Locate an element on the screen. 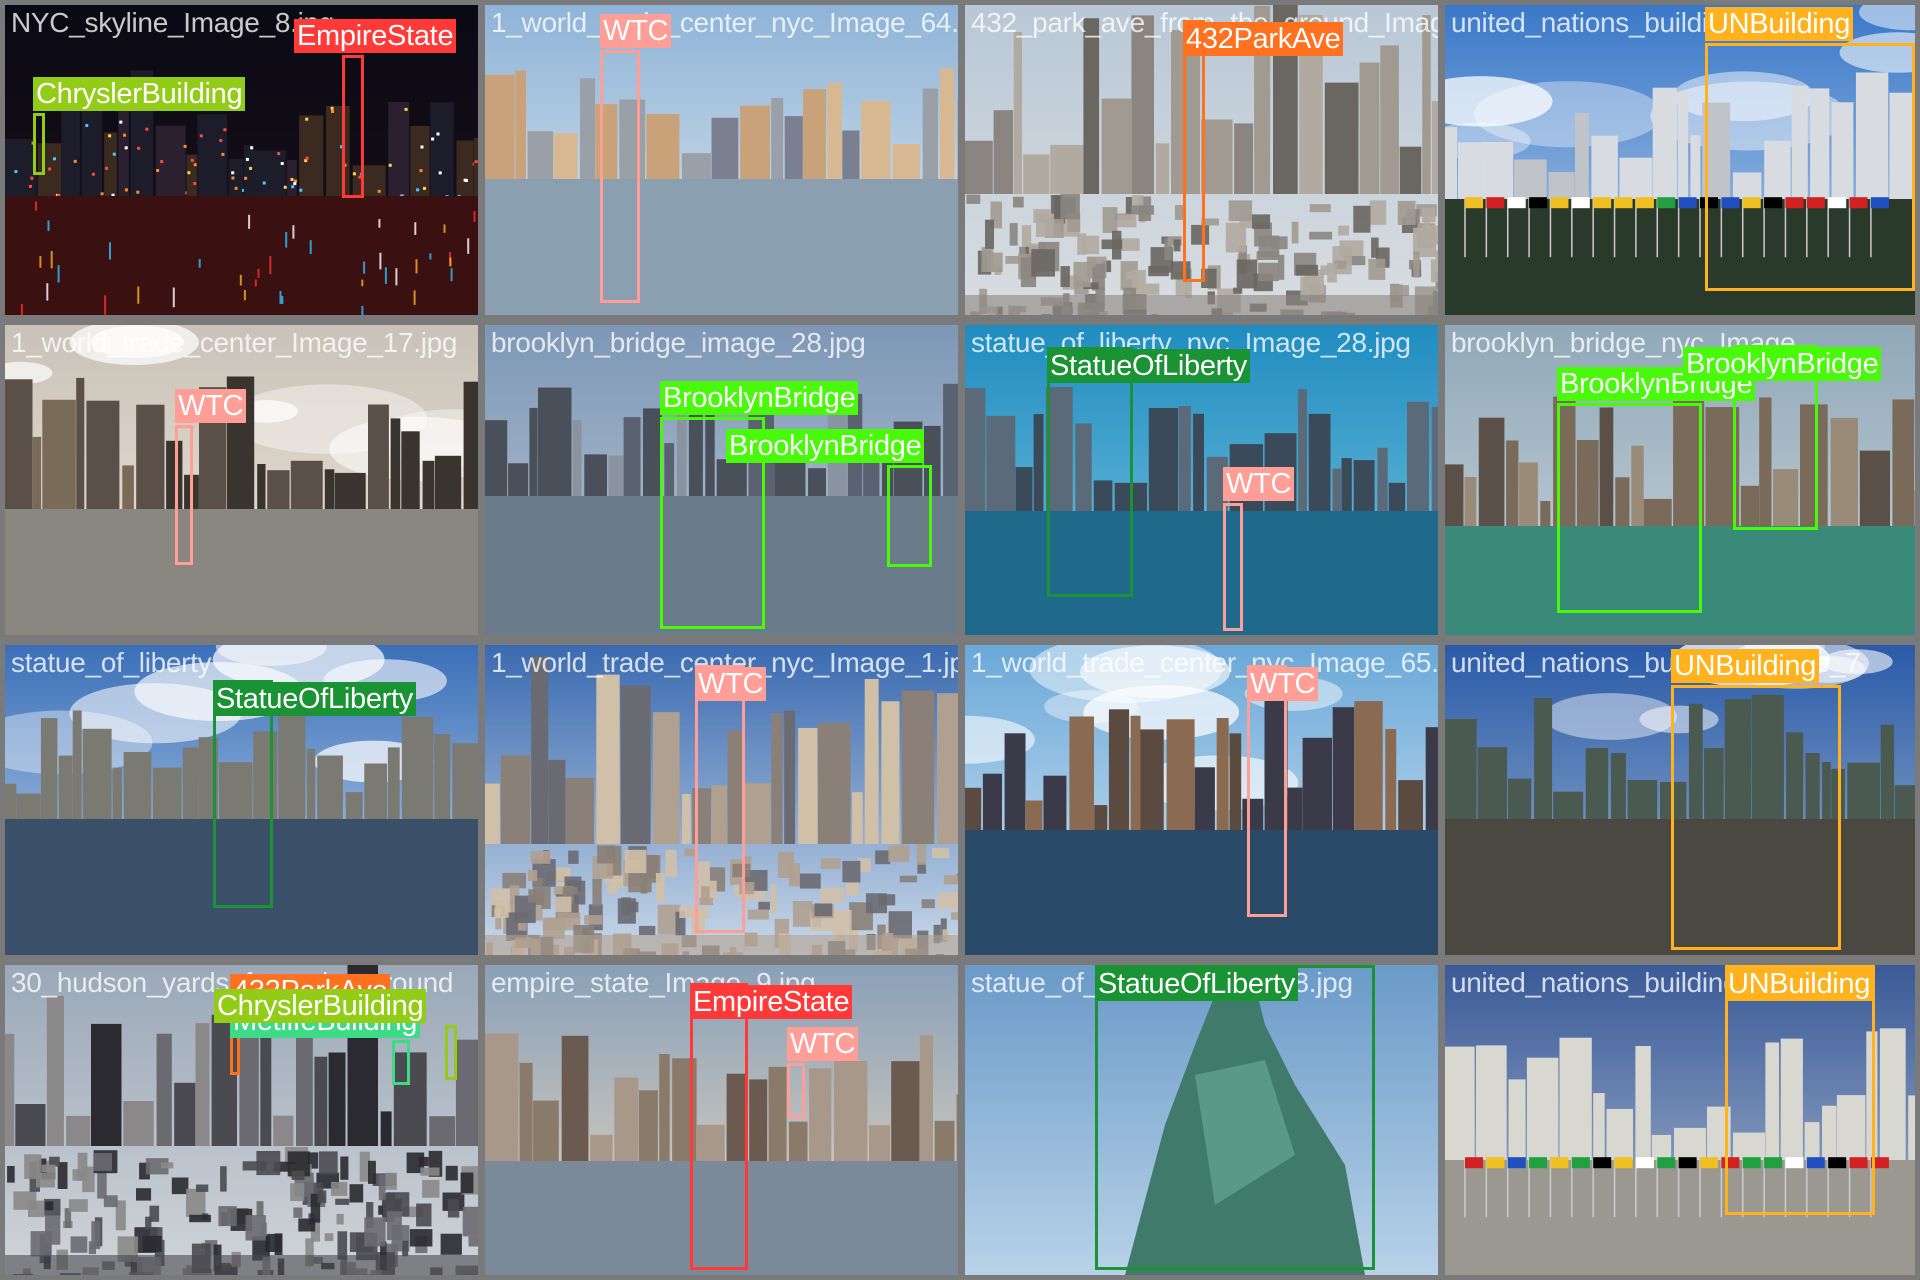 Image resolution: width=1920 pixels, height=1280 pixels. image-tile: statue_of_liberty StatueOfLiberty is located at coordinates (241, 800).